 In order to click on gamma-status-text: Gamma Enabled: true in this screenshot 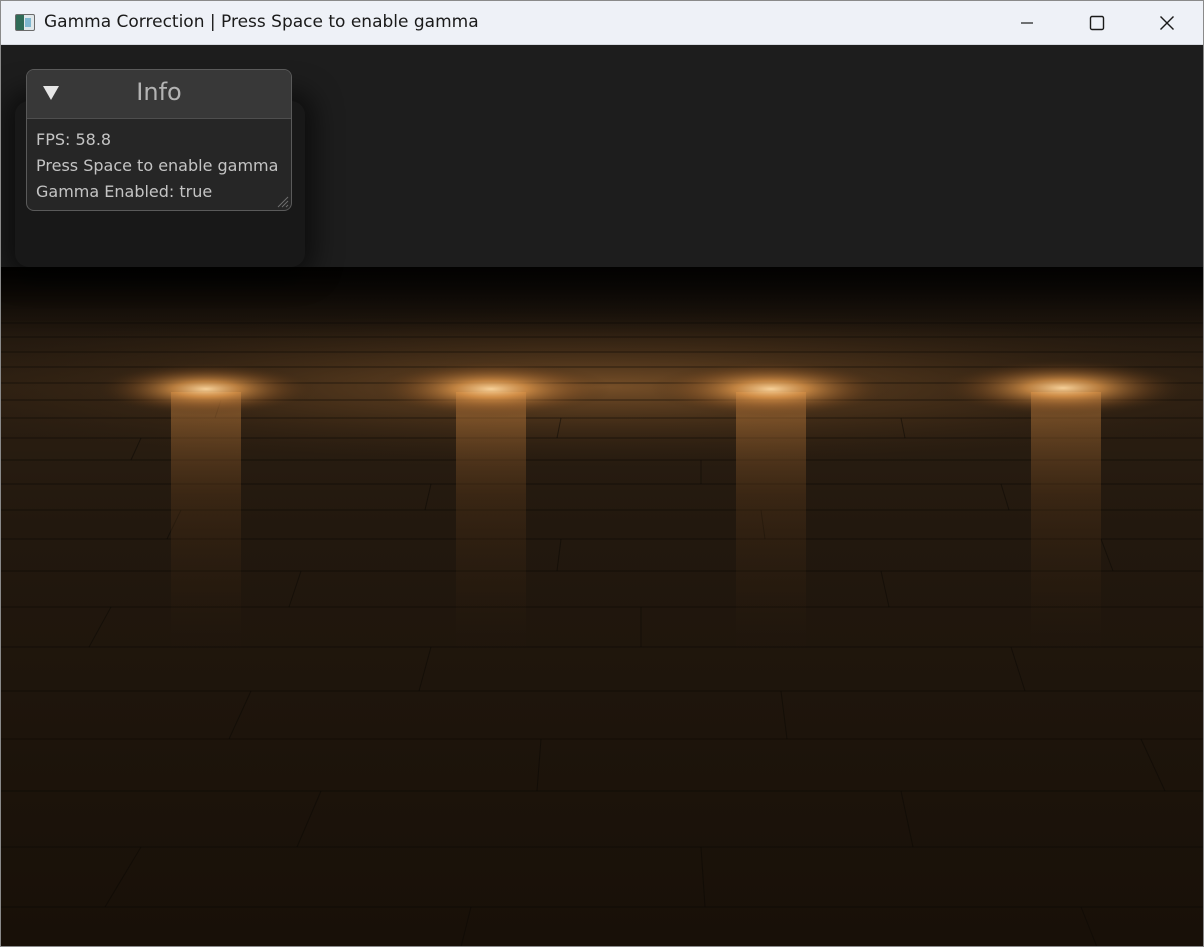, I will do `click(124, 191)`.